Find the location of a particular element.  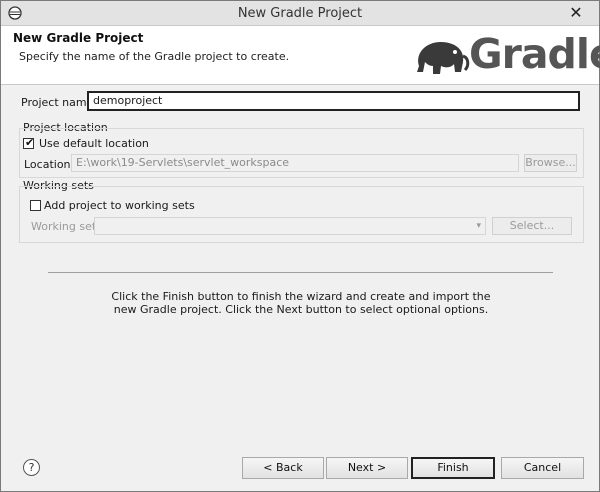

project-name-label: Project name is located at coordinates (57, 102).